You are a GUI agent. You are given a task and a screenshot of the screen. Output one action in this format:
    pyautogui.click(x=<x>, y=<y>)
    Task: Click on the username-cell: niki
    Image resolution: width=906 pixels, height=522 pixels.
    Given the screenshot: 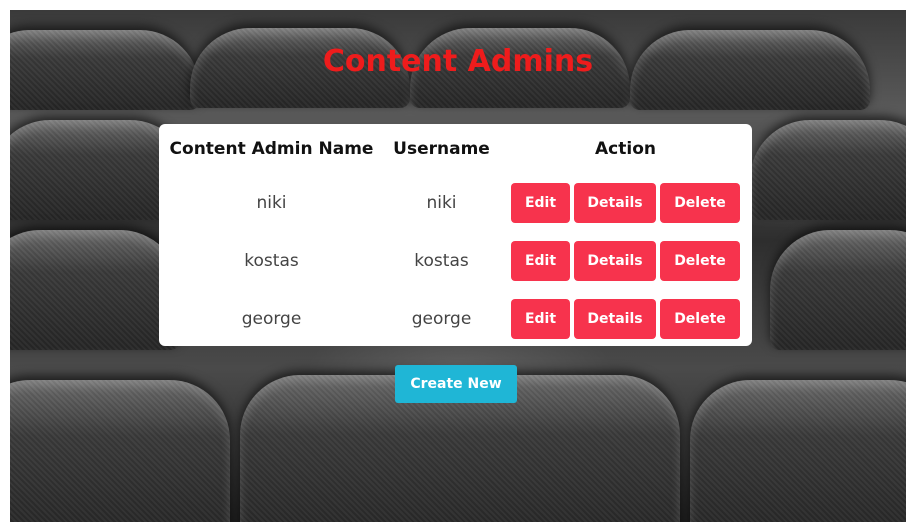 What is the action you would take?
    pyautogui.click(x=441, y=203)
    